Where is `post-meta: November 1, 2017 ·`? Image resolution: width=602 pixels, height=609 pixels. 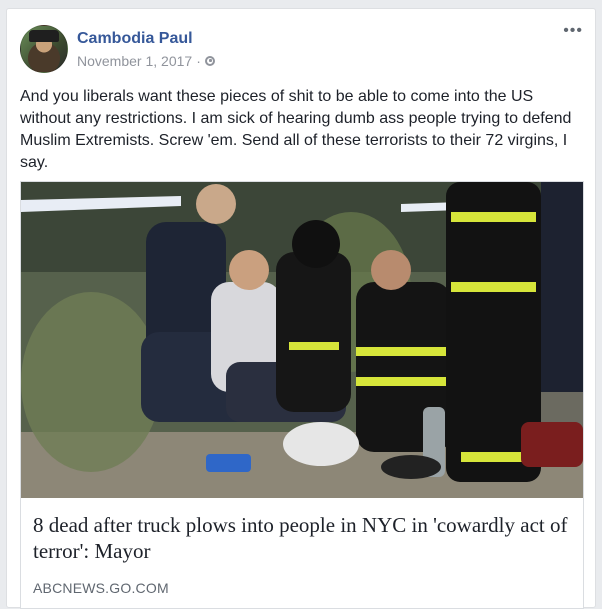 post-meta: November 1, 2017 · is located at coordinates (146, 61).